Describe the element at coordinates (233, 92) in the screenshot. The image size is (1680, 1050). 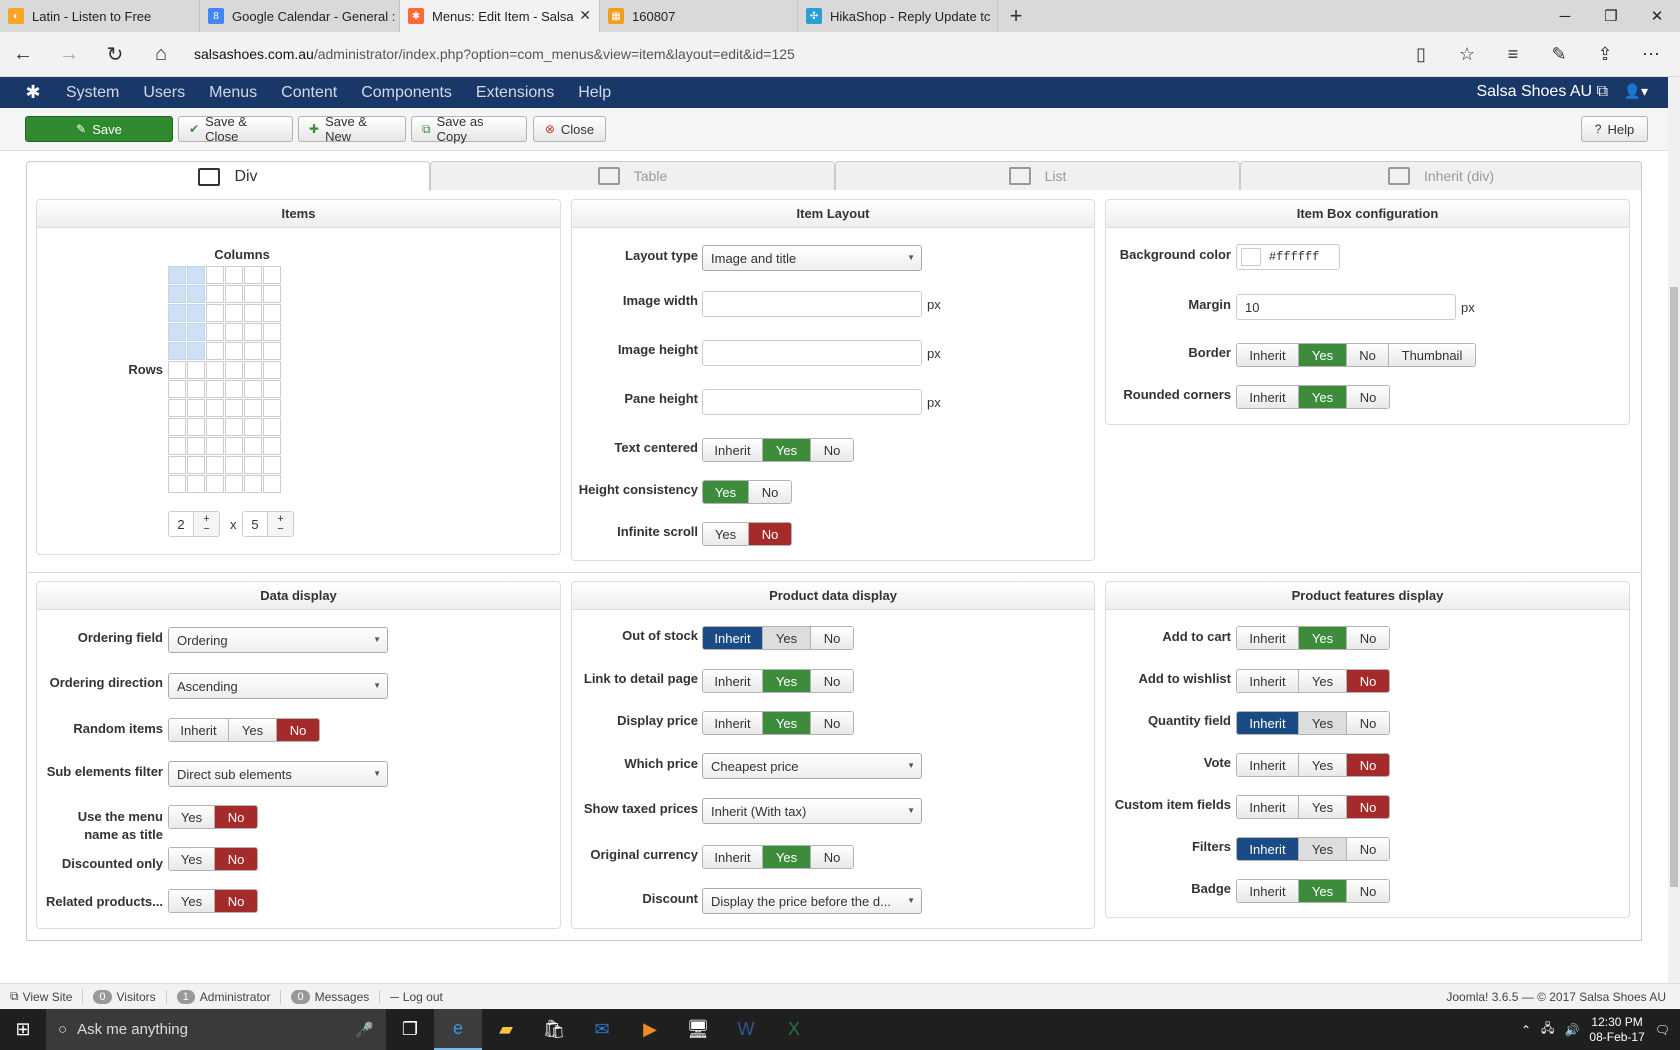
I see `menu-menus: Menus` at that location.